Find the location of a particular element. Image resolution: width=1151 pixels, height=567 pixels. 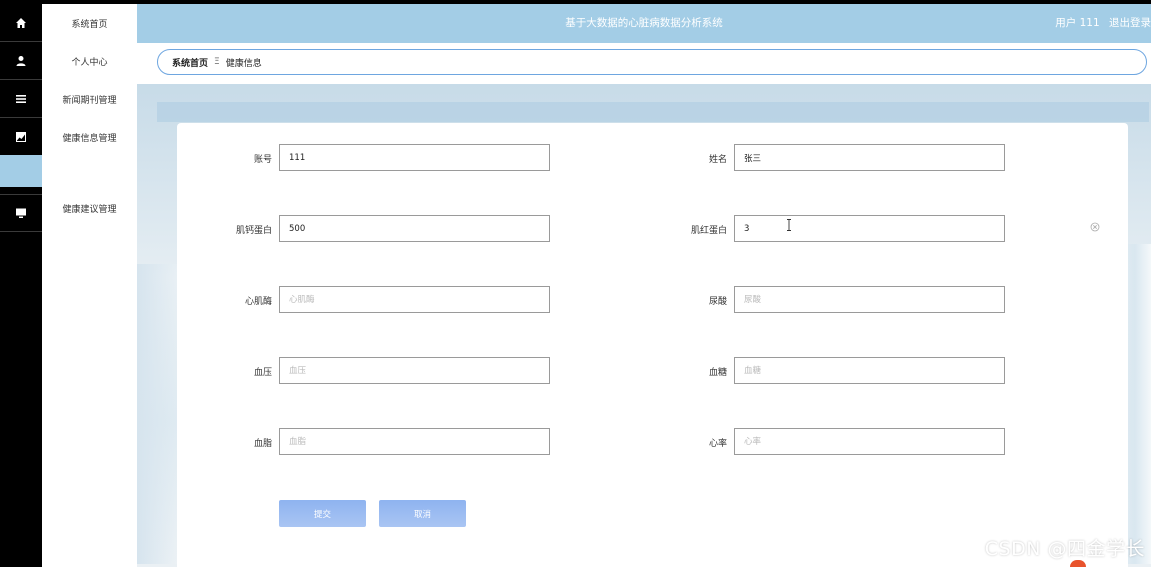

watermark: CSDN @四金学长 is located at coordinates (1064, 549).